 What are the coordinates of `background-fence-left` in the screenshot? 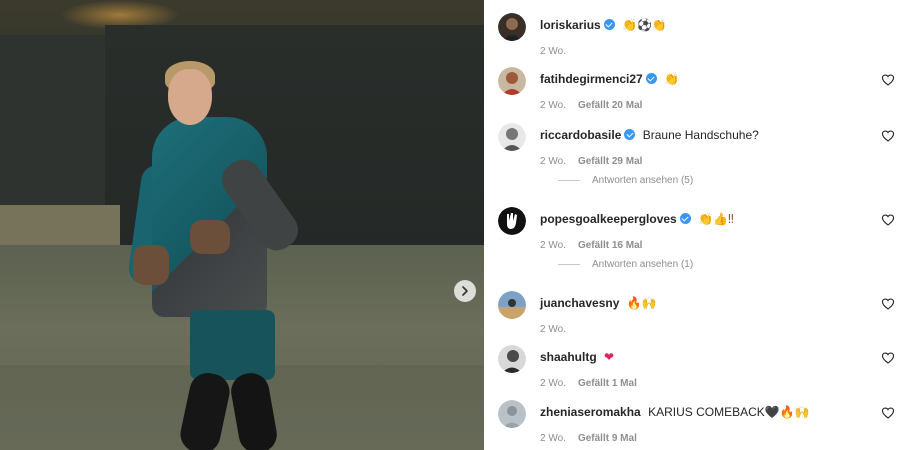 It's located at (55, 125).